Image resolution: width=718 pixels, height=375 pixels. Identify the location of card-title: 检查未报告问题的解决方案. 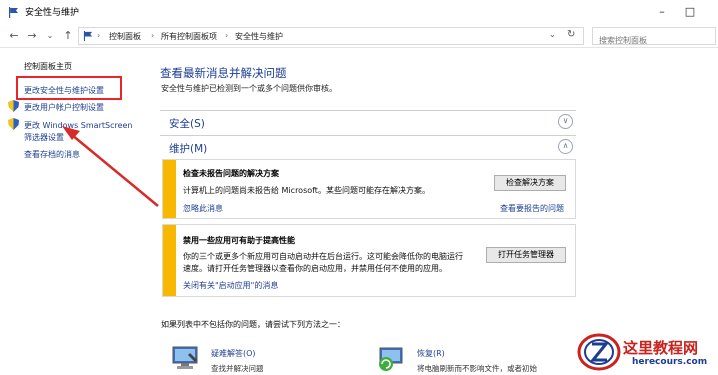
(231, 173).